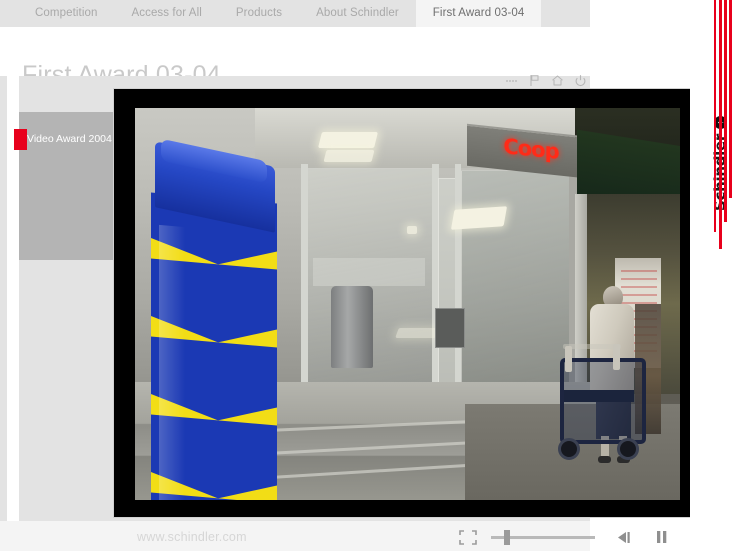 Image resolution: width=735 pixels, height=551 pixels. What do you see at coordinates (357, 13) in the screenshot?
I see `nav-tab-about-schindler: About Schindler` at bounding box center [357, 13].